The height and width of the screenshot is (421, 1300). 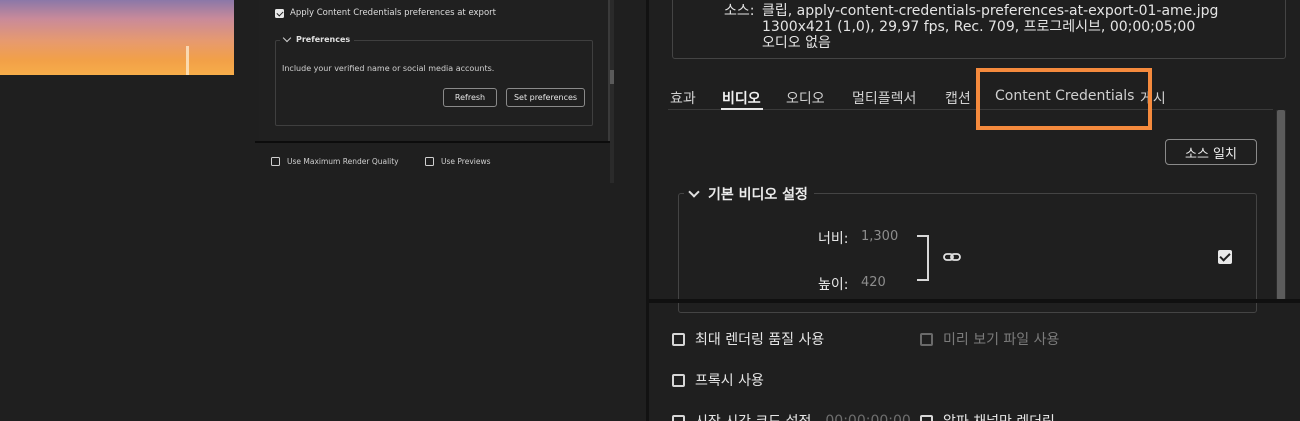 I want to click on height-field: 420, so click(x=873, y=282).